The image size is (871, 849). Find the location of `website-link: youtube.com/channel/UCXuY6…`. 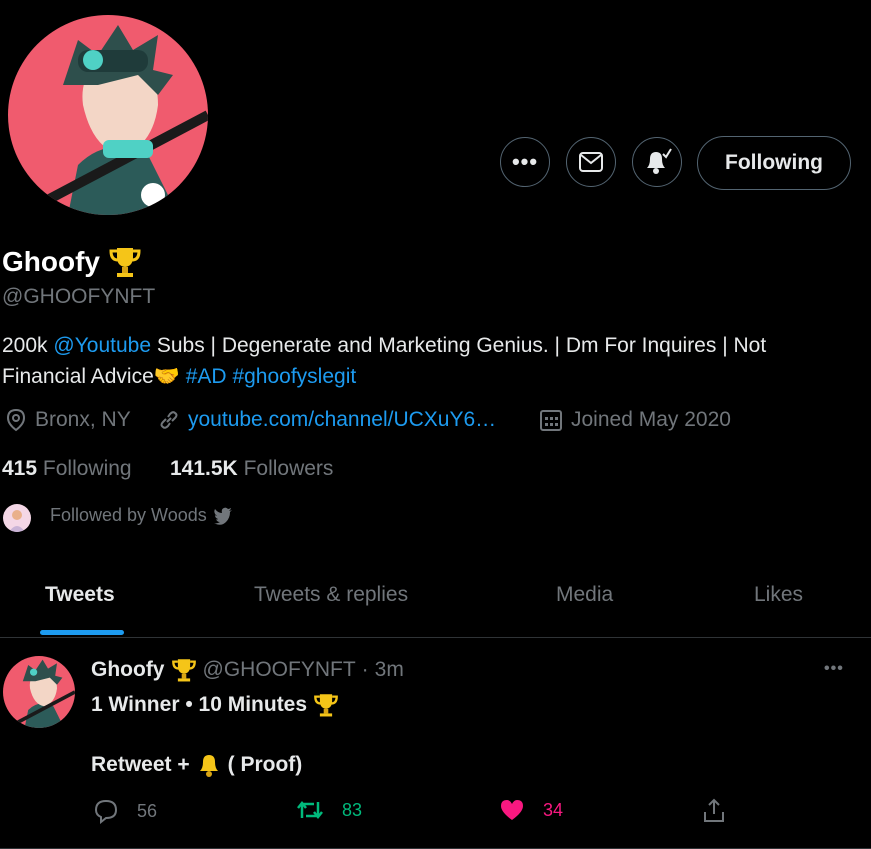

website-link: youtube.com/channel/UCXuY6… is located at coordinates (342, 420).